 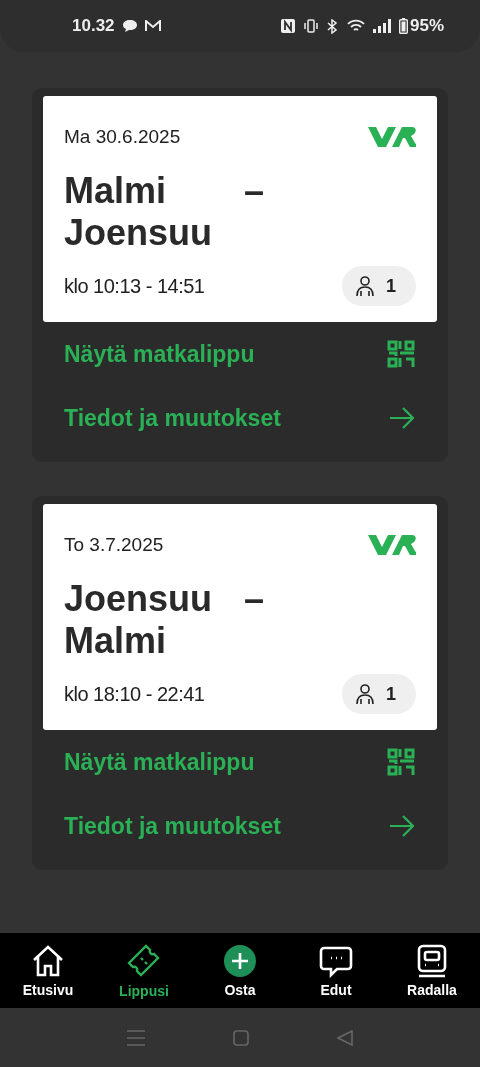 I want to click on travel-time: klo 18:10 - 22:41, so click(x=134, y=694).